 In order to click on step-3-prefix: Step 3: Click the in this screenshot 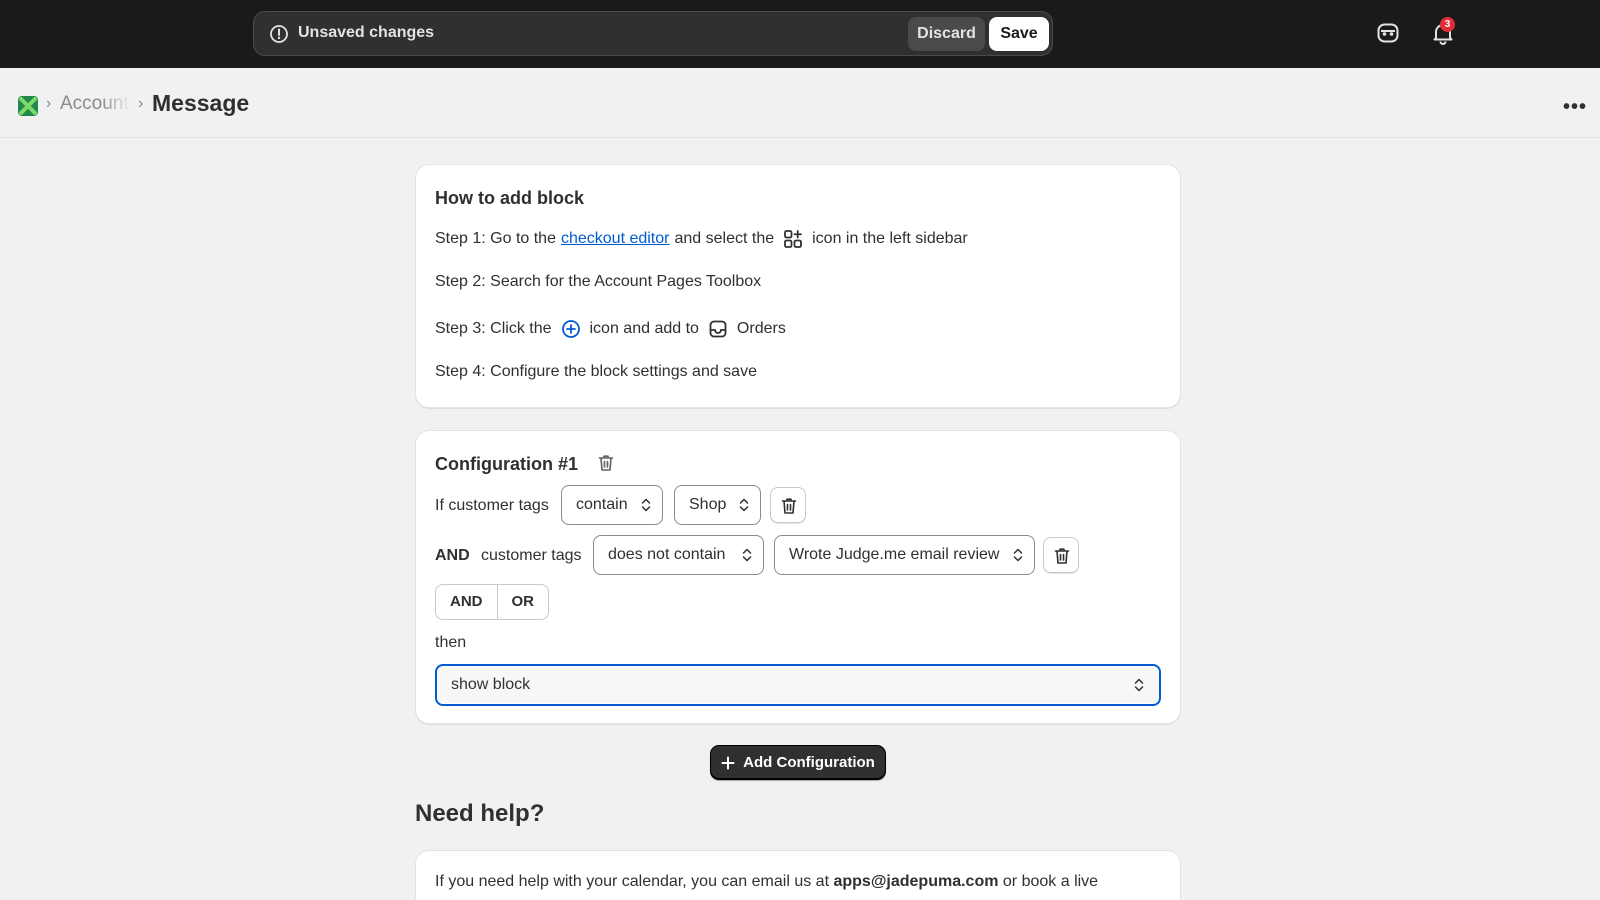, I will do `click(493, 328)`.